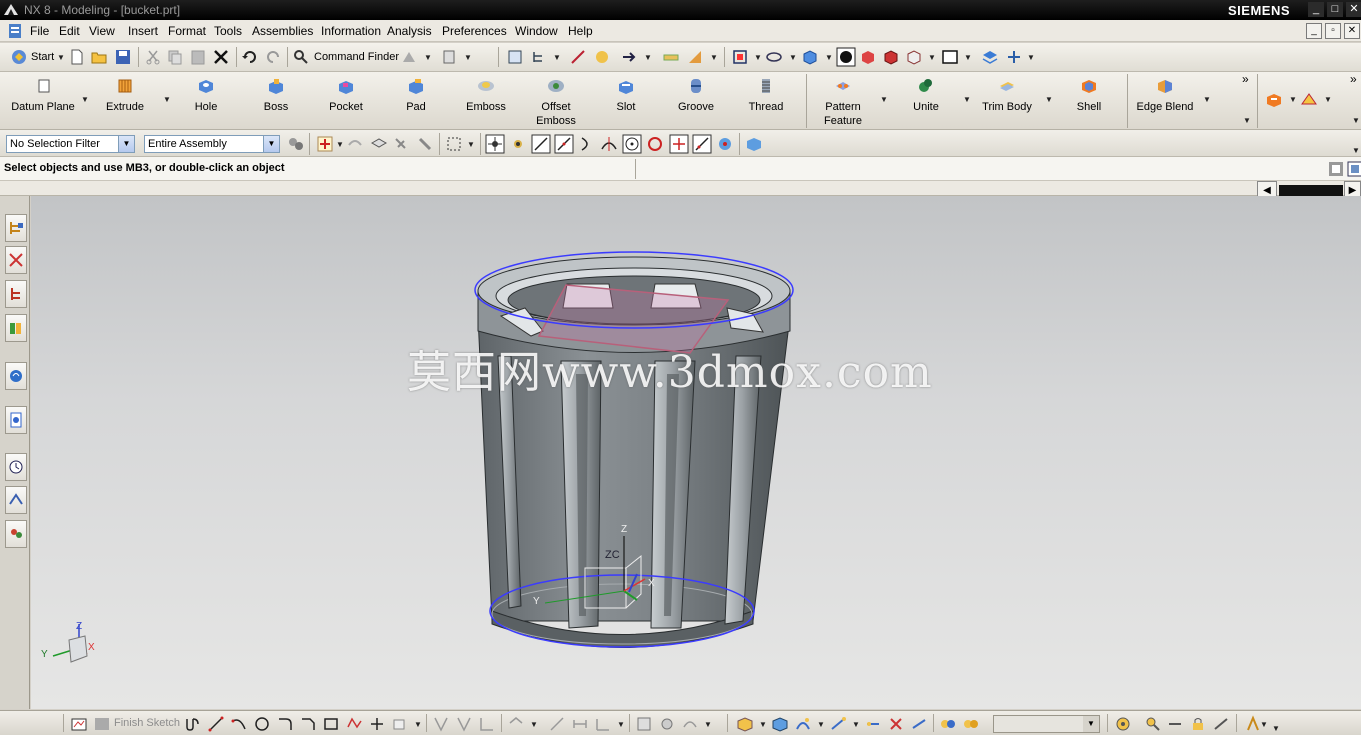 Image resolution: width=1361 pixels, height=735 pixels. What do you see at coordinates (1353, 9) in the screenshot?
I see `close-button: ✕` at bounding box center [1353, 9].